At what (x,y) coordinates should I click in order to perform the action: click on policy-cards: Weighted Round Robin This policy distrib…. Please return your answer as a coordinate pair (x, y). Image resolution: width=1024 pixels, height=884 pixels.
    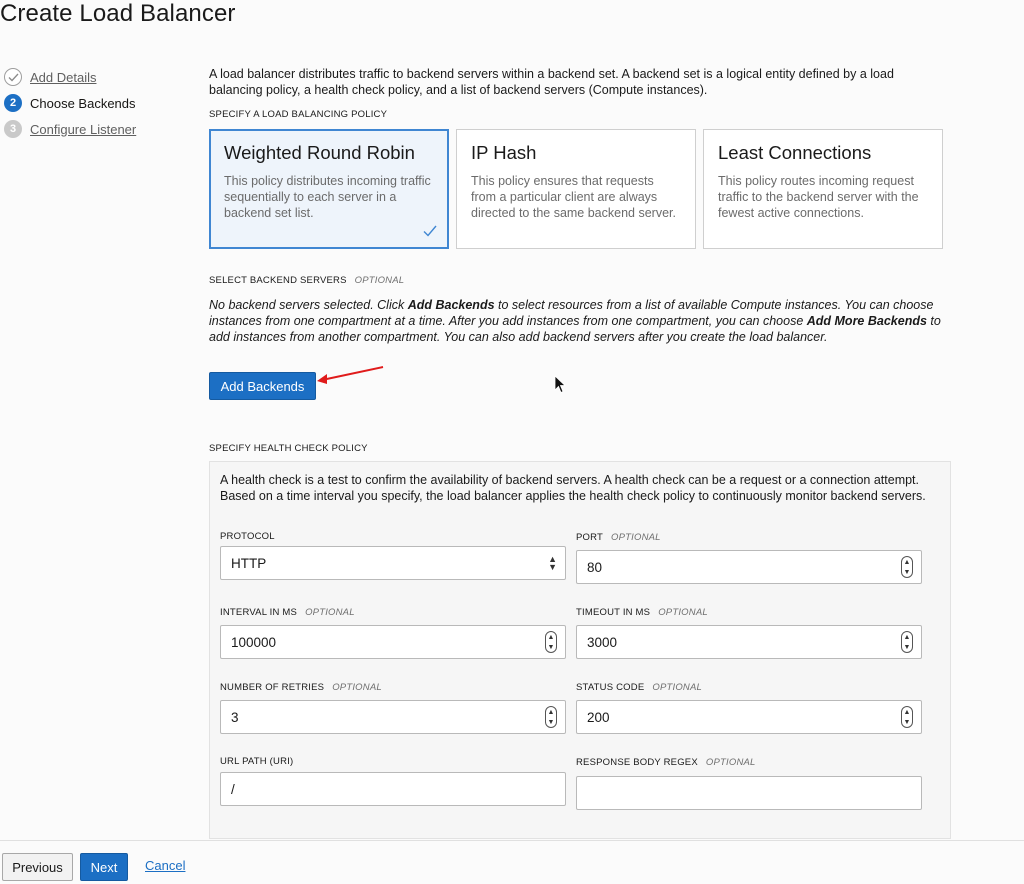
    Looking at the image, I should click on (576, 189).